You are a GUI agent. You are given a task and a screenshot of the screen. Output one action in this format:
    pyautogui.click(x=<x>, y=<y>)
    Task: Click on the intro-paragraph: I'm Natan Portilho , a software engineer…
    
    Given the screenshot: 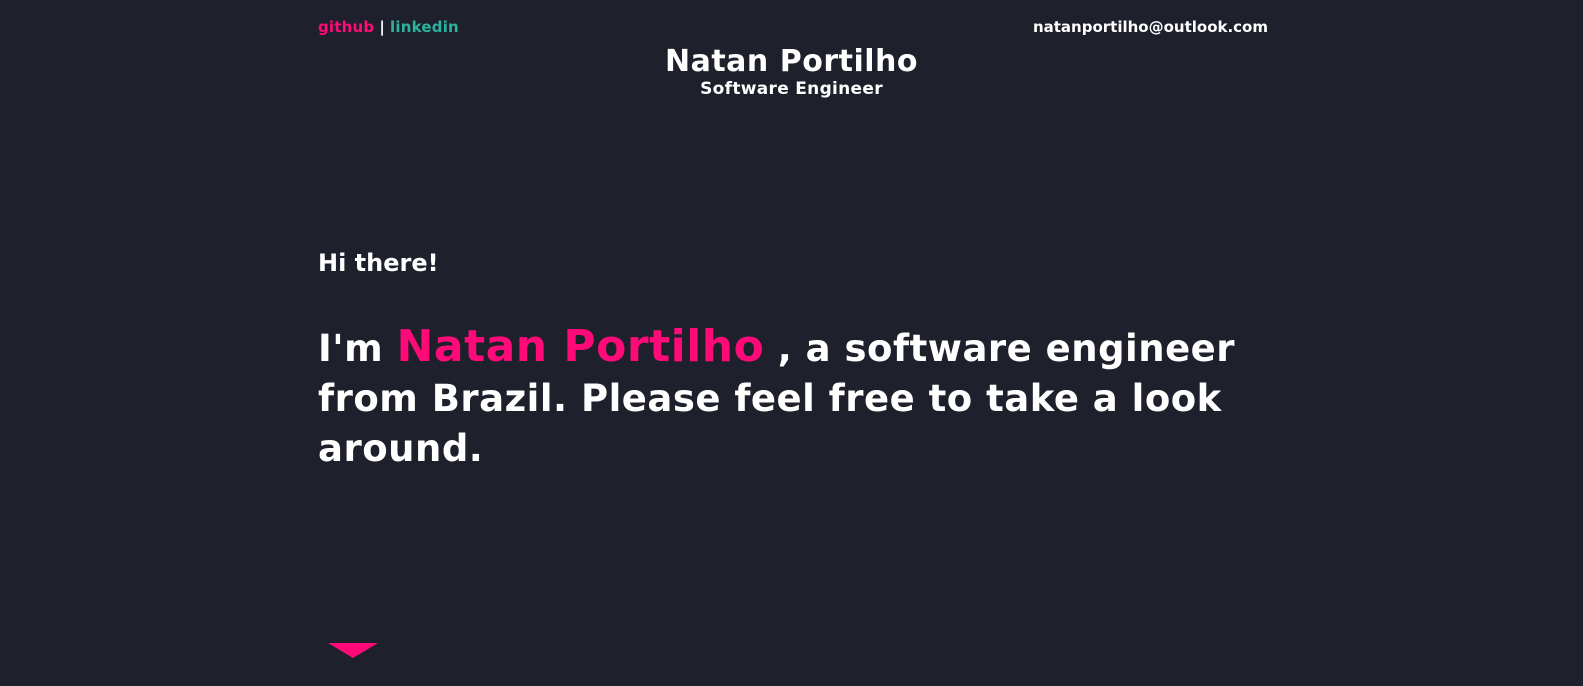 What is the action you would take?
    pyautogui.click(x=780, y=398)
    